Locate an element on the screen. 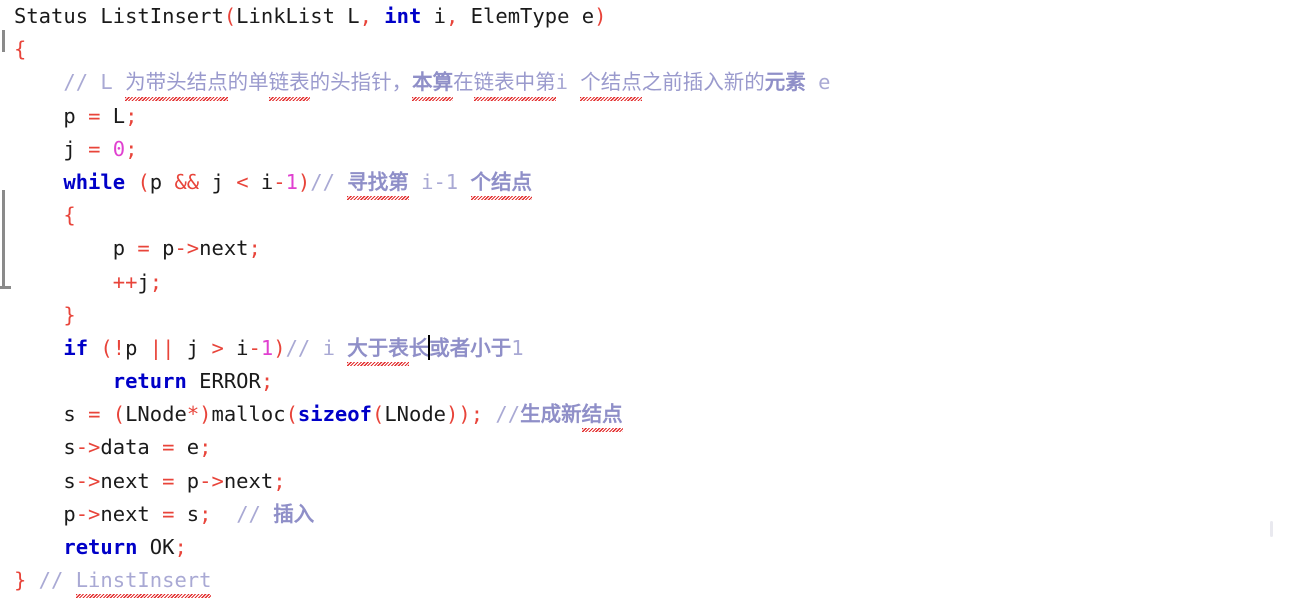 The height and width of the screenshot is (598, 1299). code-token: } is located at coordinates (69, 314).